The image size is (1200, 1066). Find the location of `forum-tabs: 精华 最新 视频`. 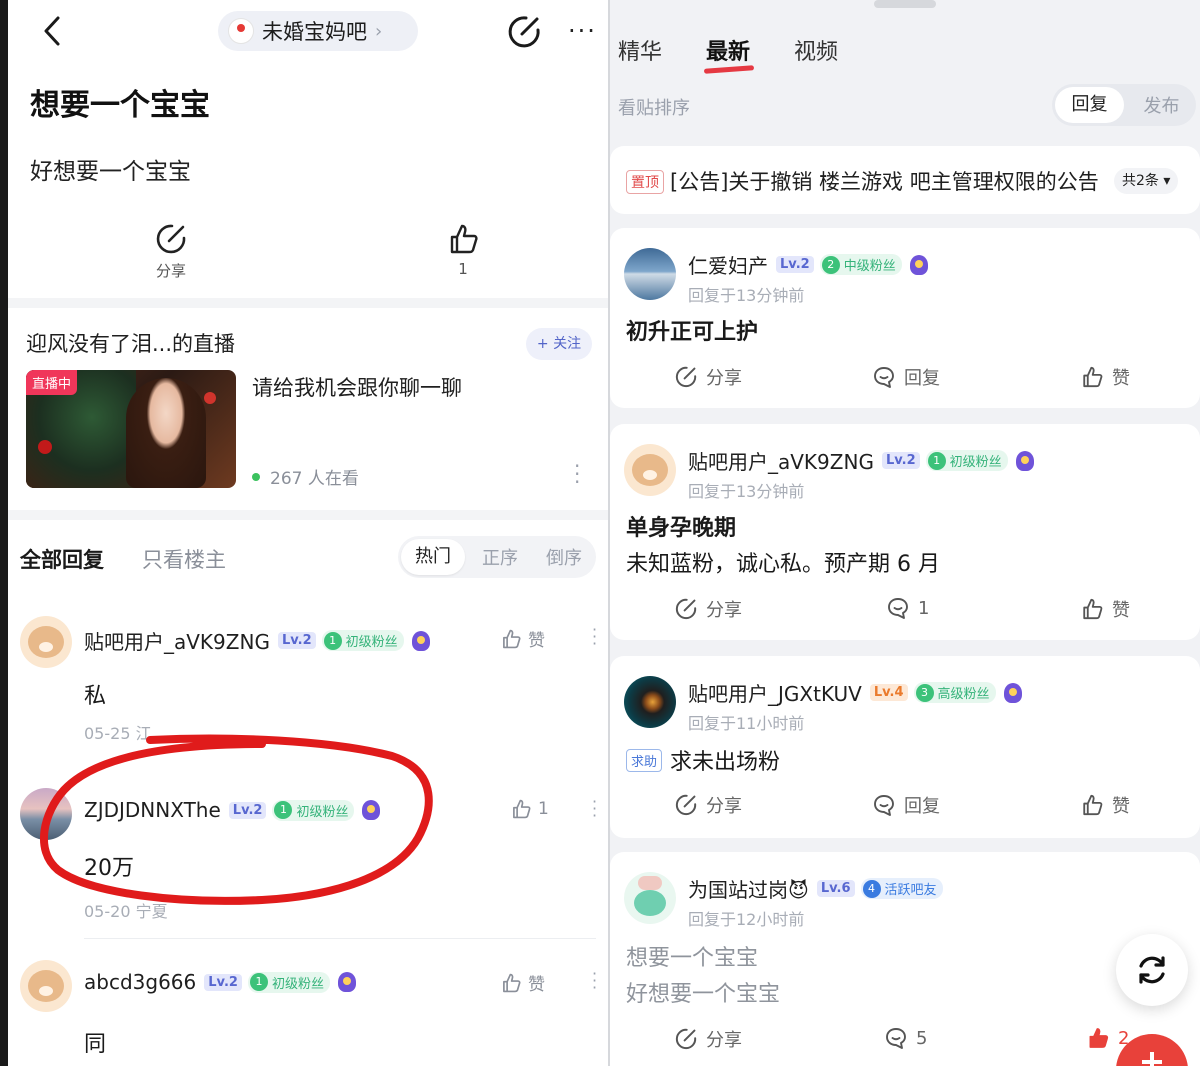

forum-tabs: 精华 最新 视频 is located at coordinates (750, 50).